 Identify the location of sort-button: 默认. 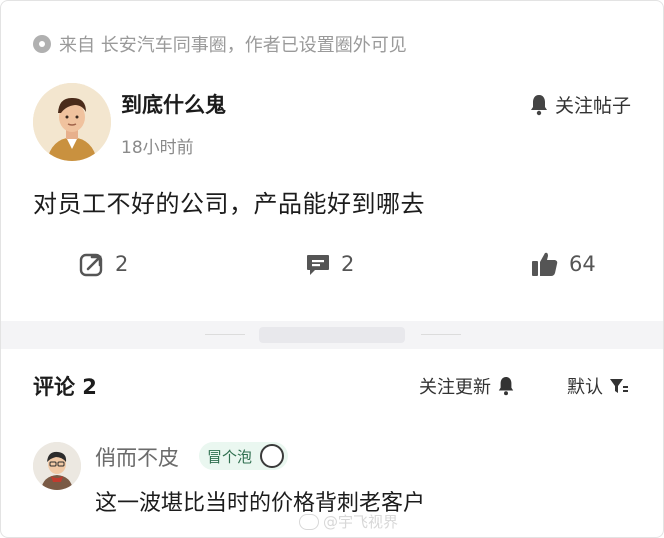
(598, 386).